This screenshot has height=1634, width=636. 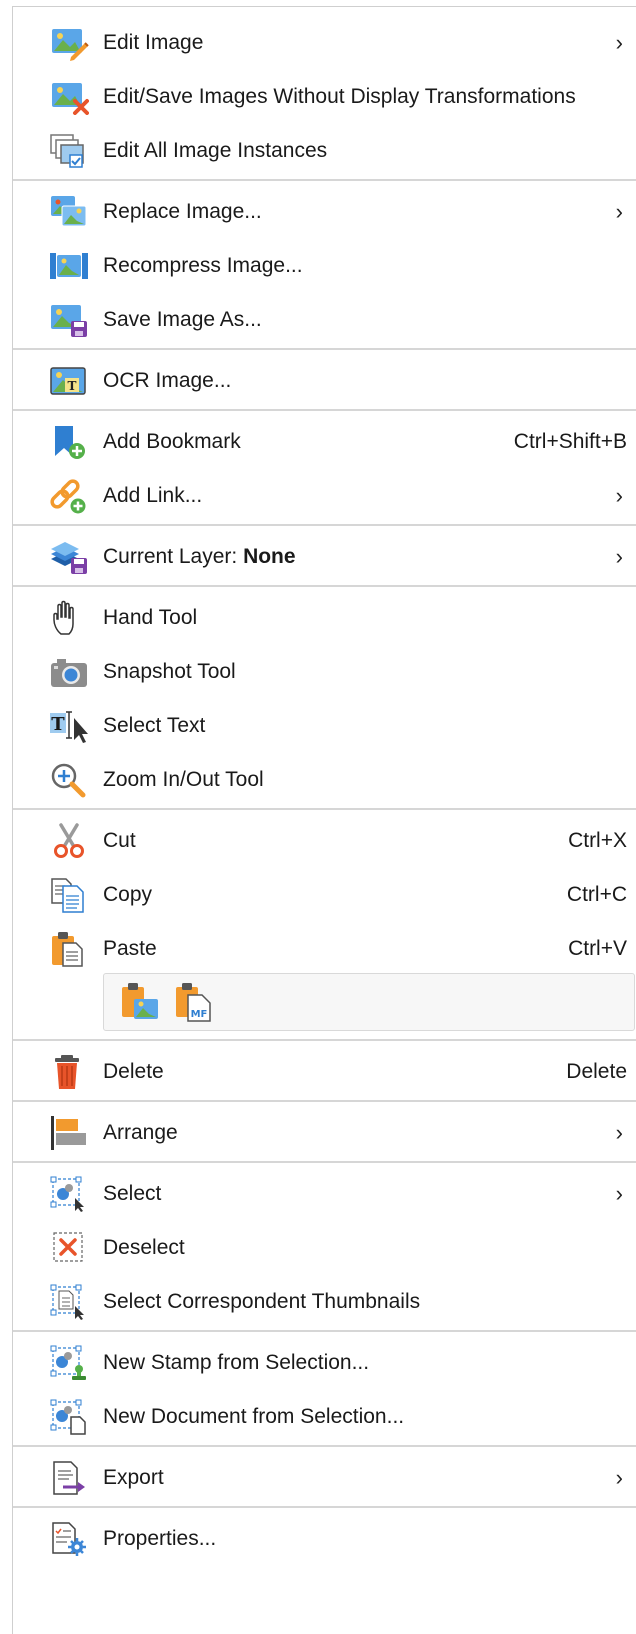 I want to click on ocr-image-icon: T, so click(x=69, y=381).